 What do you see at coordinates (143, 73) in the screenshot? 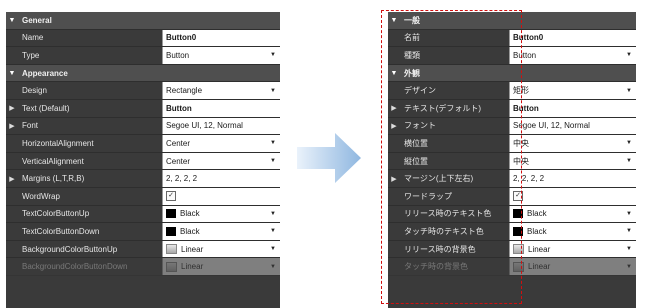
I see `property-group-header: ▼ Appearance` at bounding box center [143, 73].